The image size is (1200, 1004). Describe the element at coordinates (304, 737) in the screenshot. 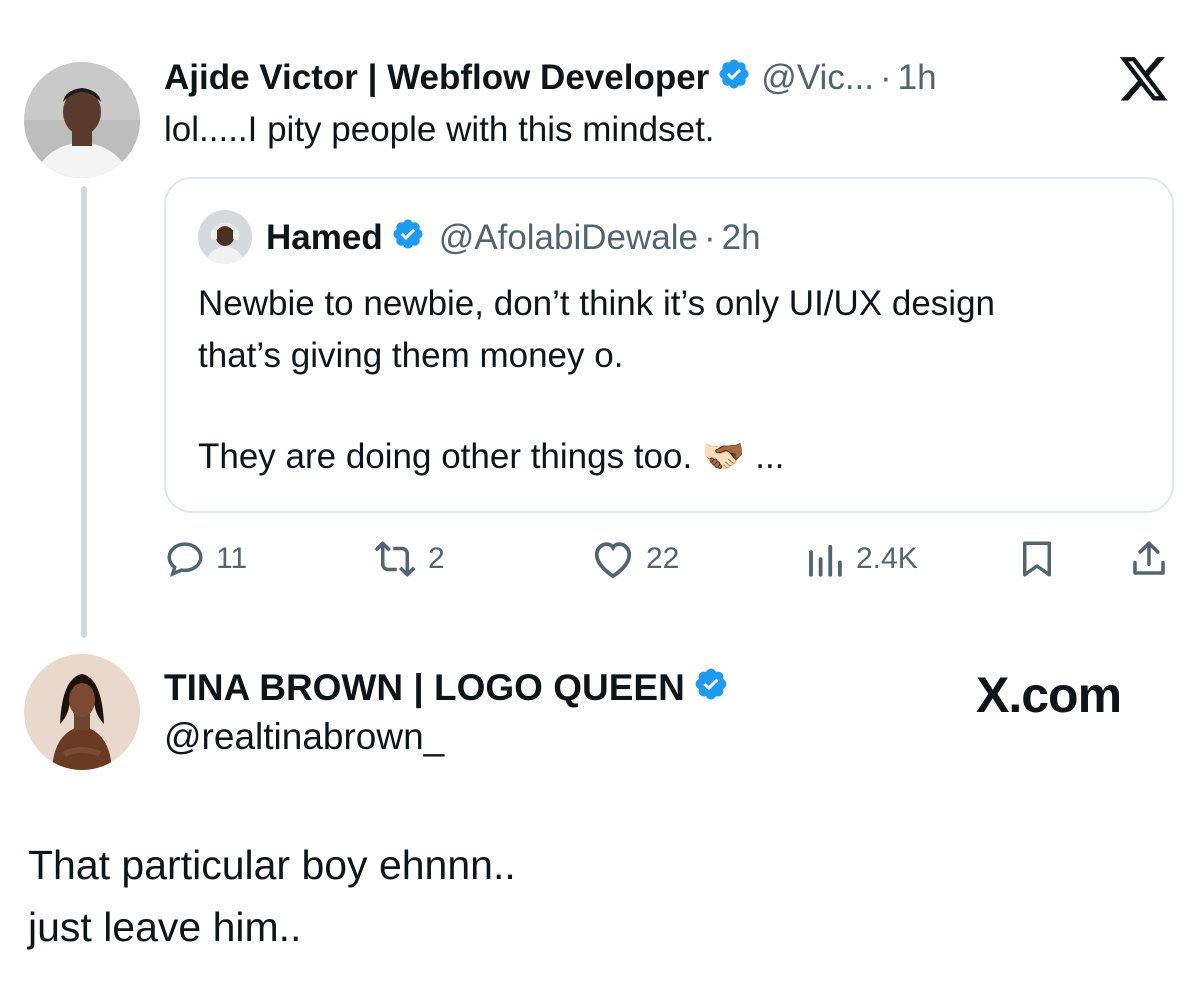

I see `original-handle: @realtinabrown_` at that location.